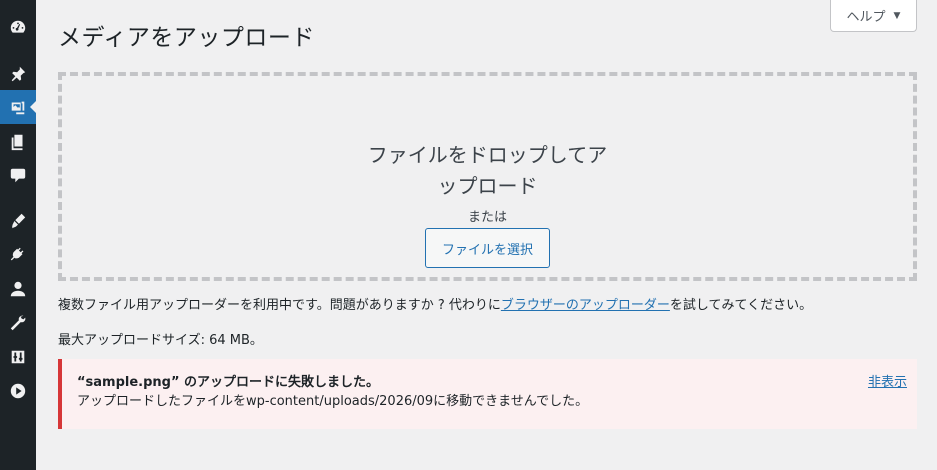 This screenshot has height=470, width=937. Describe the element at coordinates (18, 323) in the screenshot. I see `tools-icon` at that location.